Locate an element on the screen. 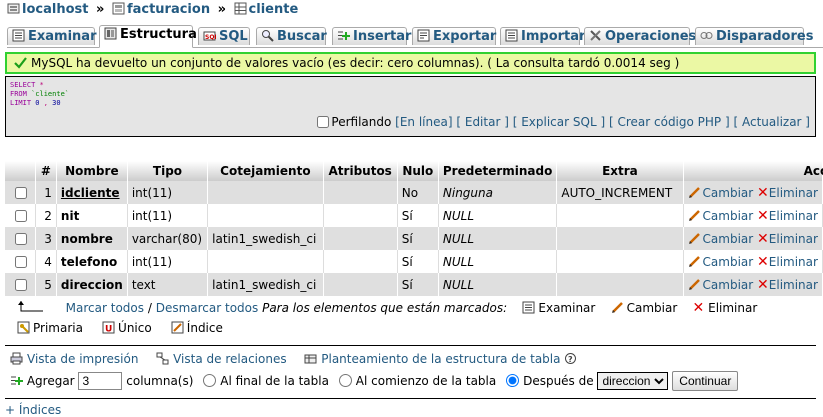 The width and height of the screenshot is (823, 417). breadcrumb-server: localhost is located at coordinates (55, 9).